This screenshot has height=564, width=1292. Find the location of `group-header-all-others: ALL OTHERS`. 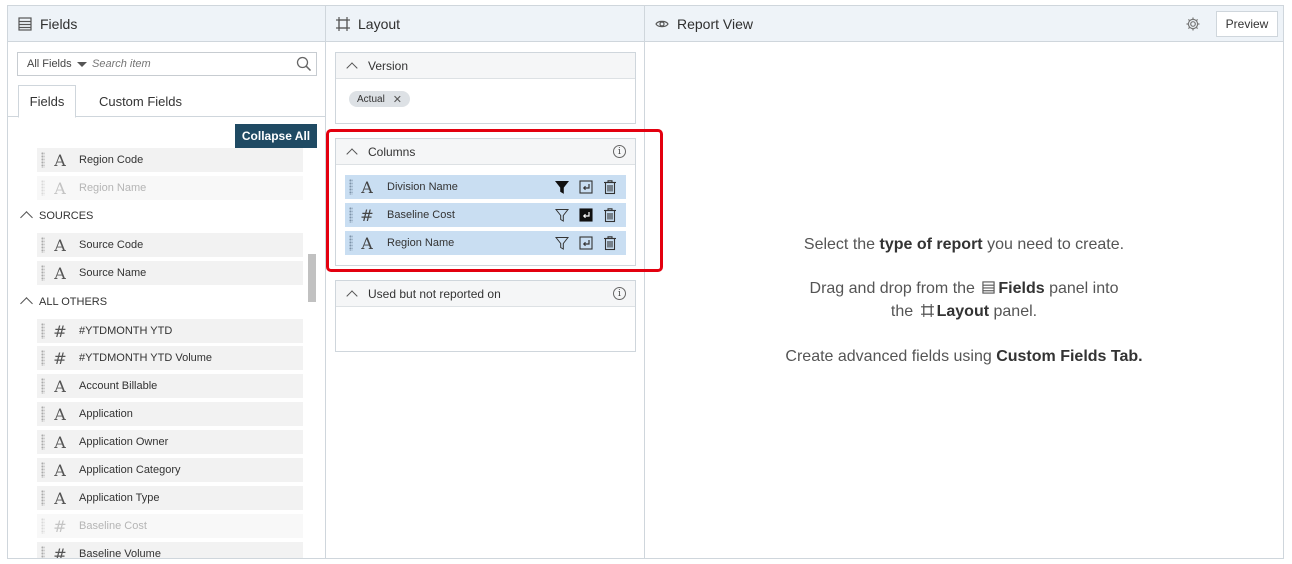

group-header-all-others: ALL OTHERS is located at coordinates (64, 302).